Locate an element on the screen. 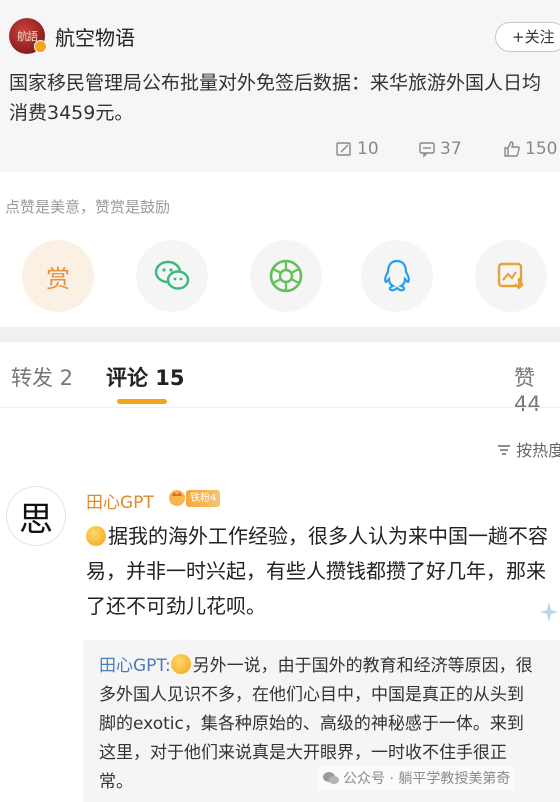  like-count-label: 150 is located at coordinates (541, 149).